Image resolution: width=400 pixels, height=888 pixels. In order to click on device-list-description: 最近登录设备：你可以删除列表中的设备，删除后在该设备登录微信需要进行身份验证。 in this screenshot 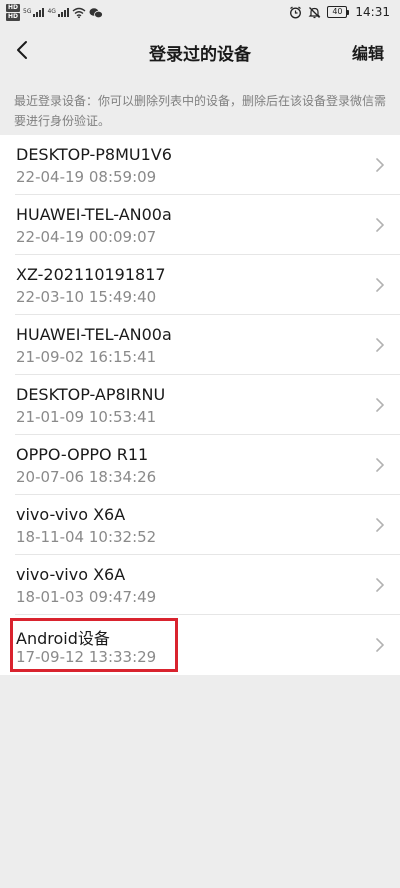, I will do `click(200, 111)`.